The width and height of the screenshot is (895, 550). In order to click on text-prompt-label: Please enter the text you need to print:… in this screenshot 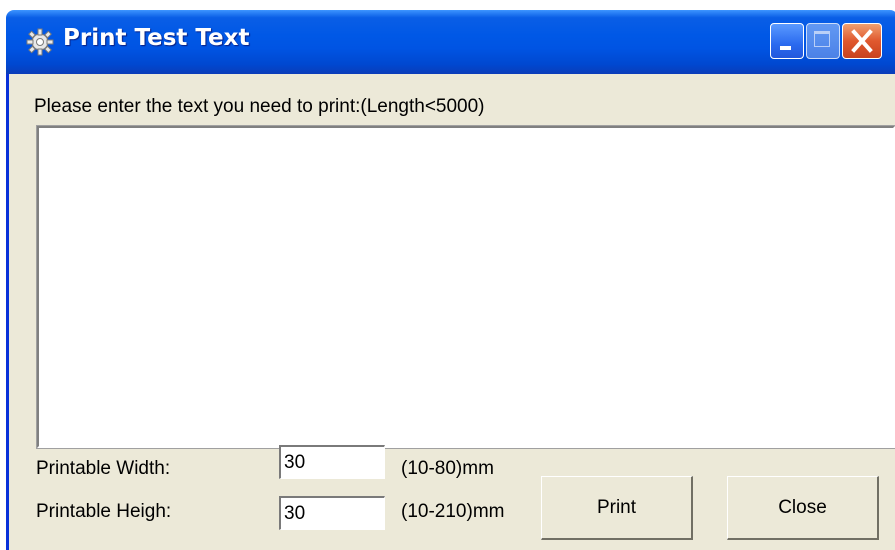, I will do `click(259, 106)`.